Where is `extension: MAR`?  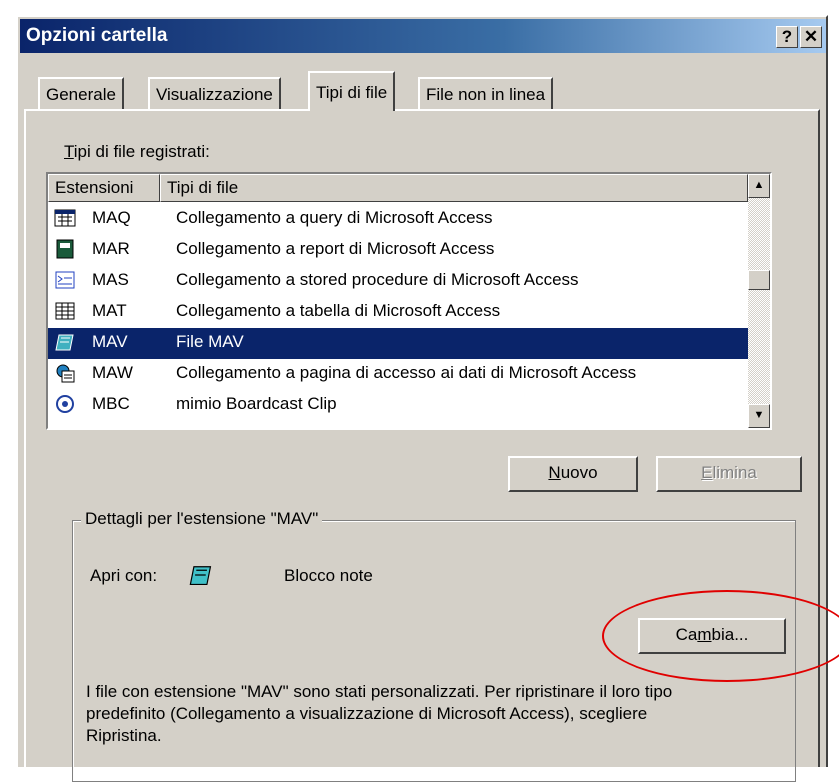
extension: MAR is located at coordinates (111, 248).